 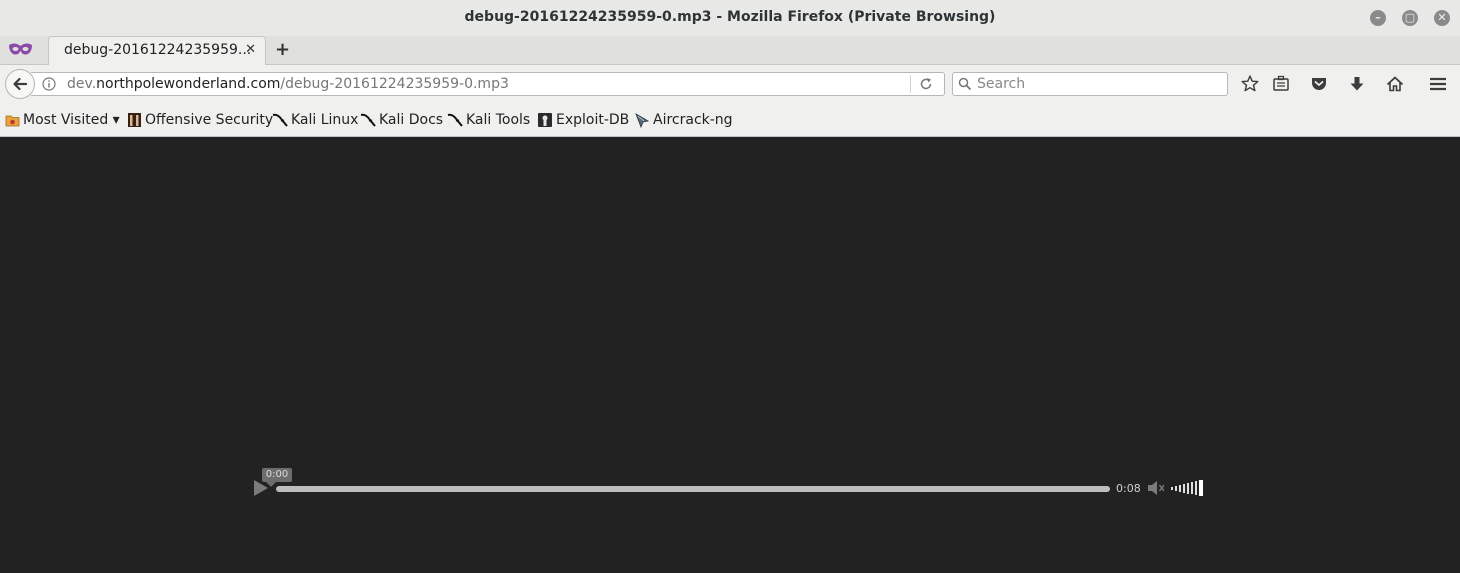 I want to click on search-placeholder: Search, so click(x=1001, y=84).